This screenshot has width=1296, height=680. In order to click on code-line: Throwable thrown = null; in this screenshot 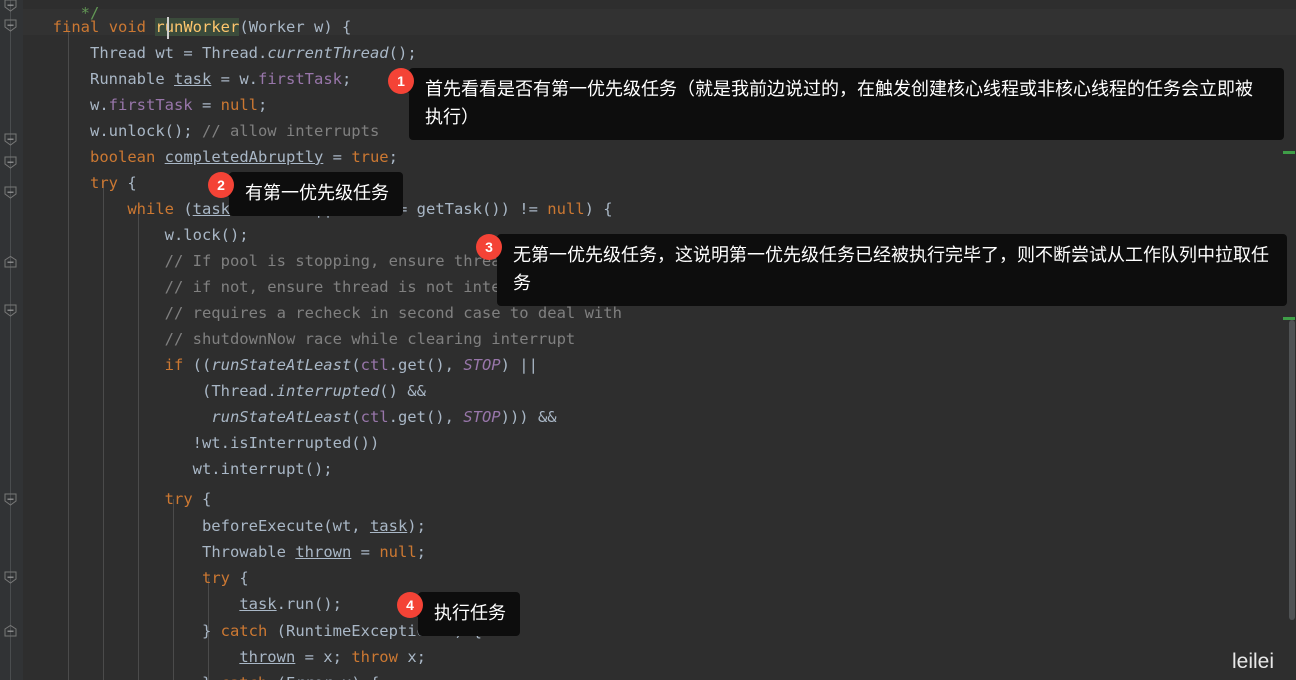, I will do `click(230, 552)`.